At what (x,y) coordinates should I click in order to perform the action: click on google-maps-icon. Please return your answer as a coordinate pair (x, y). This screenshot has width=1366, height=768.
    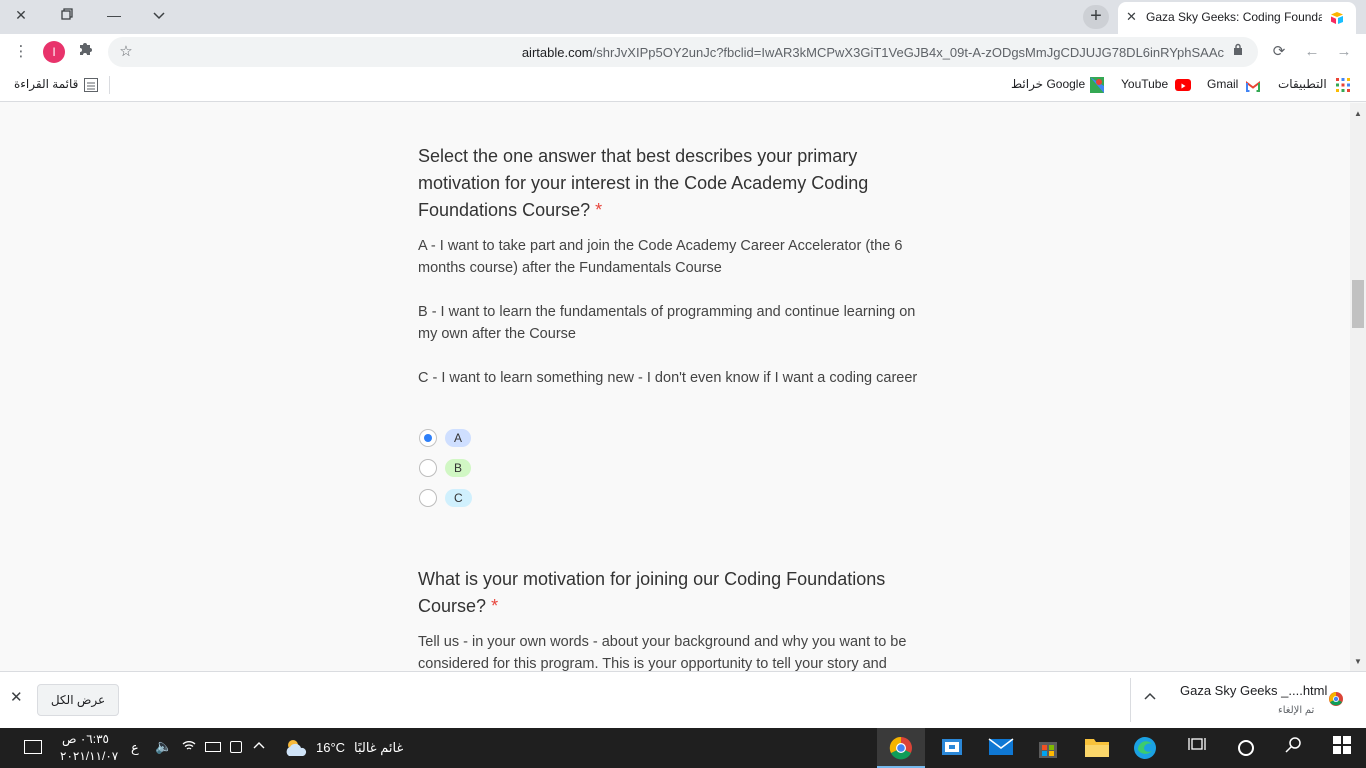
    Looking at the image, I should click on (1097, 87).